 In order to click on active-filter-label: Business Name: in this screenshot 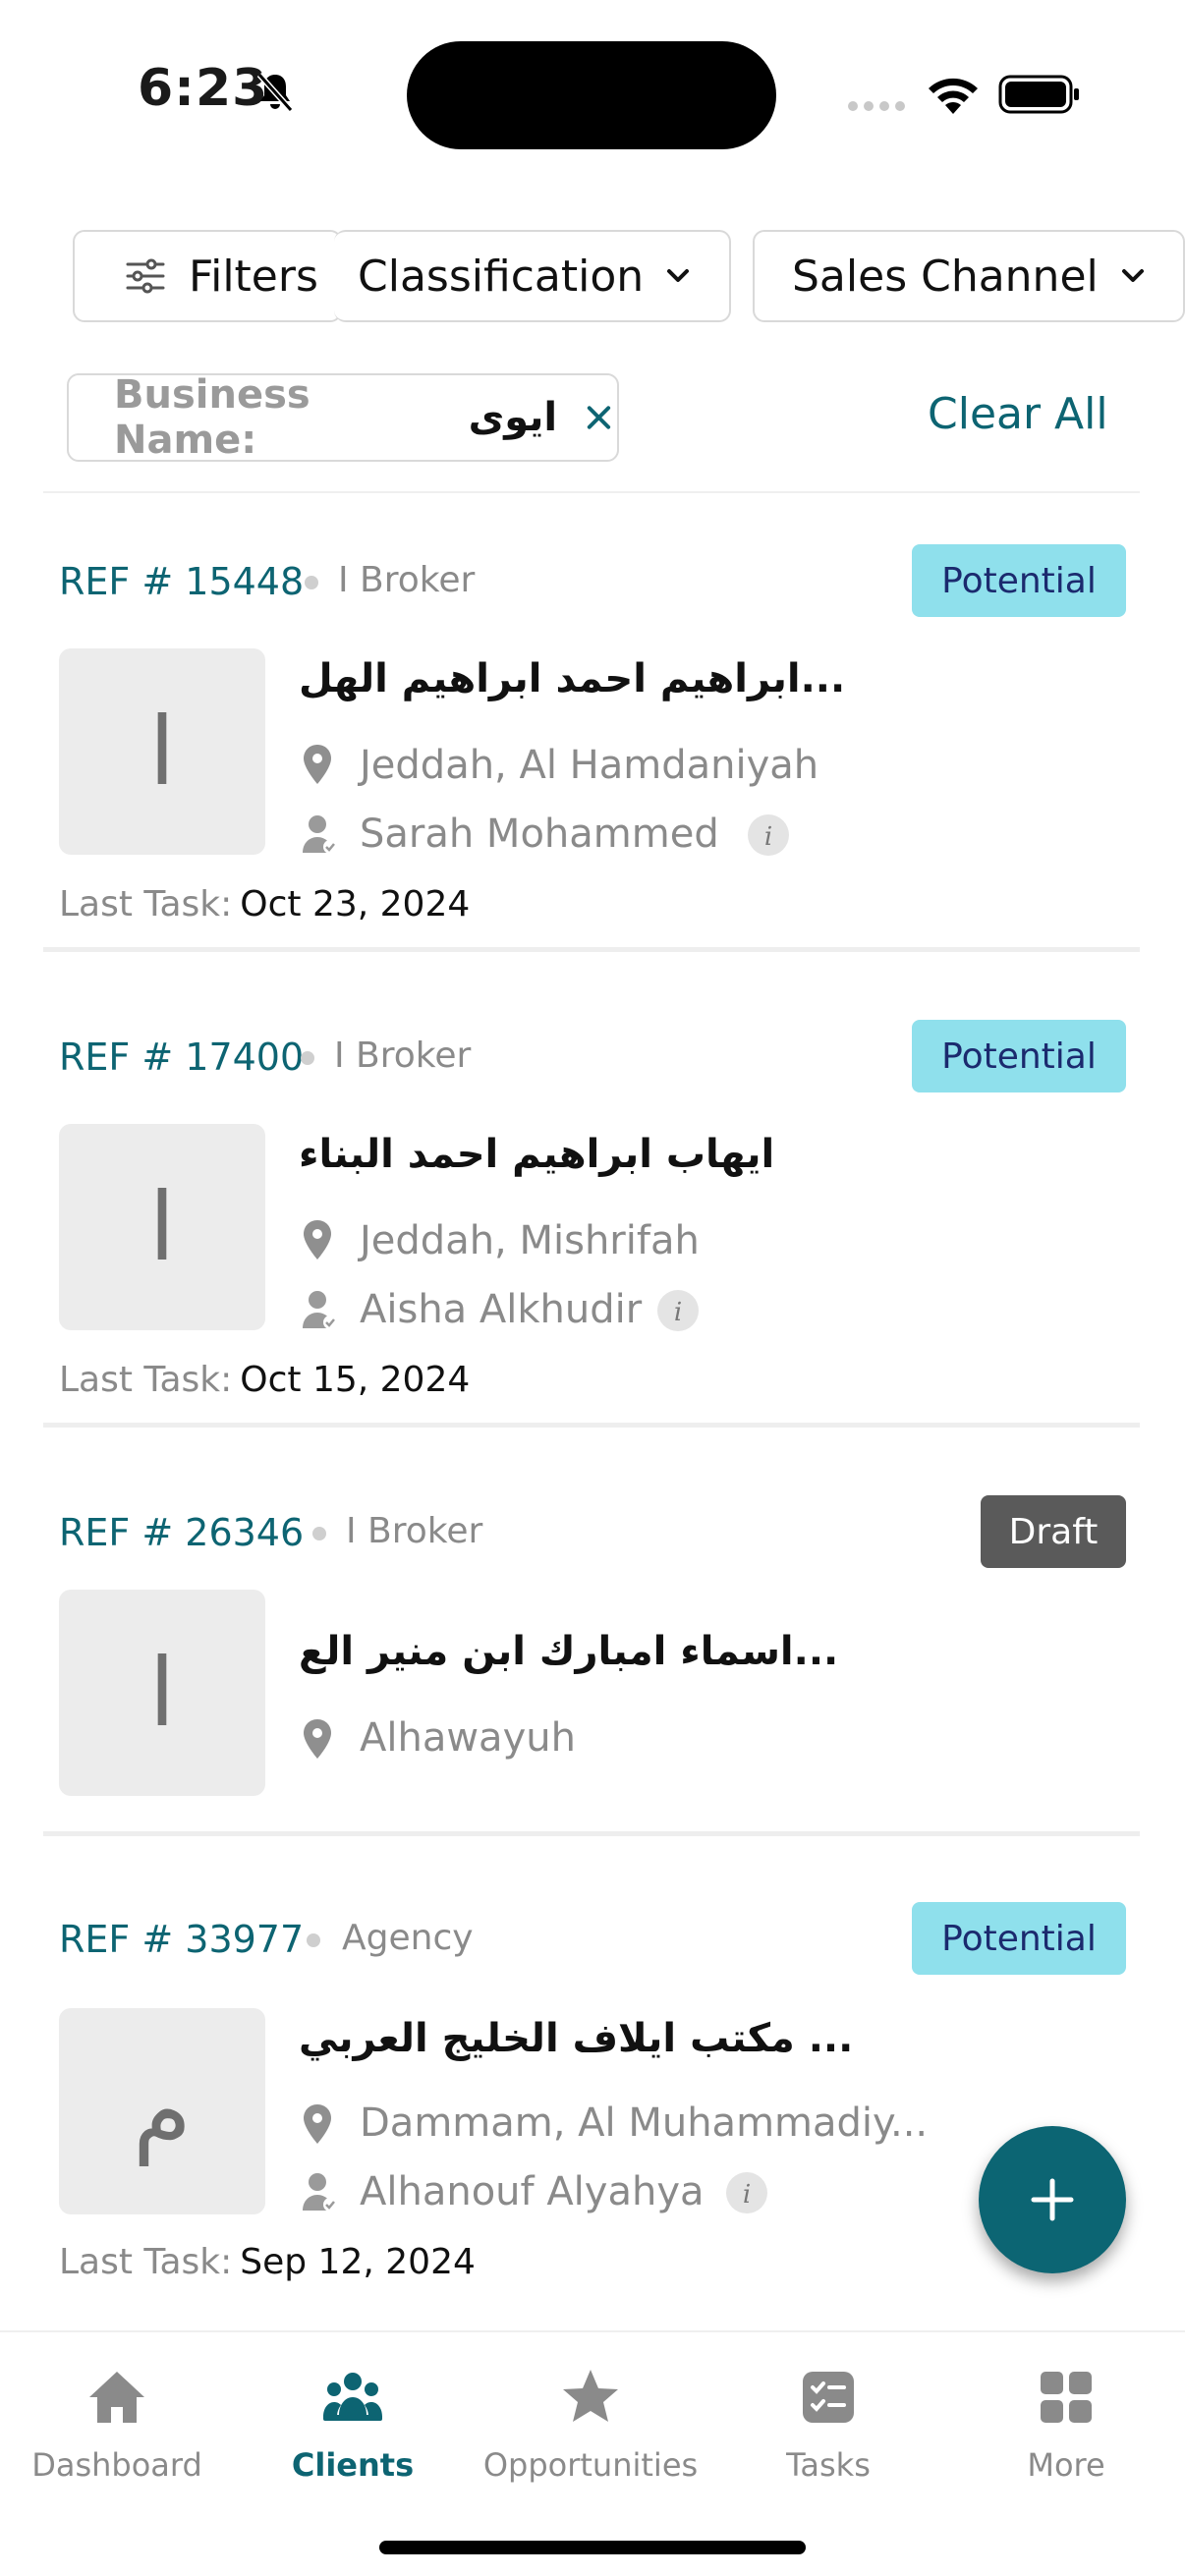, I will do `click(212, 417)`.